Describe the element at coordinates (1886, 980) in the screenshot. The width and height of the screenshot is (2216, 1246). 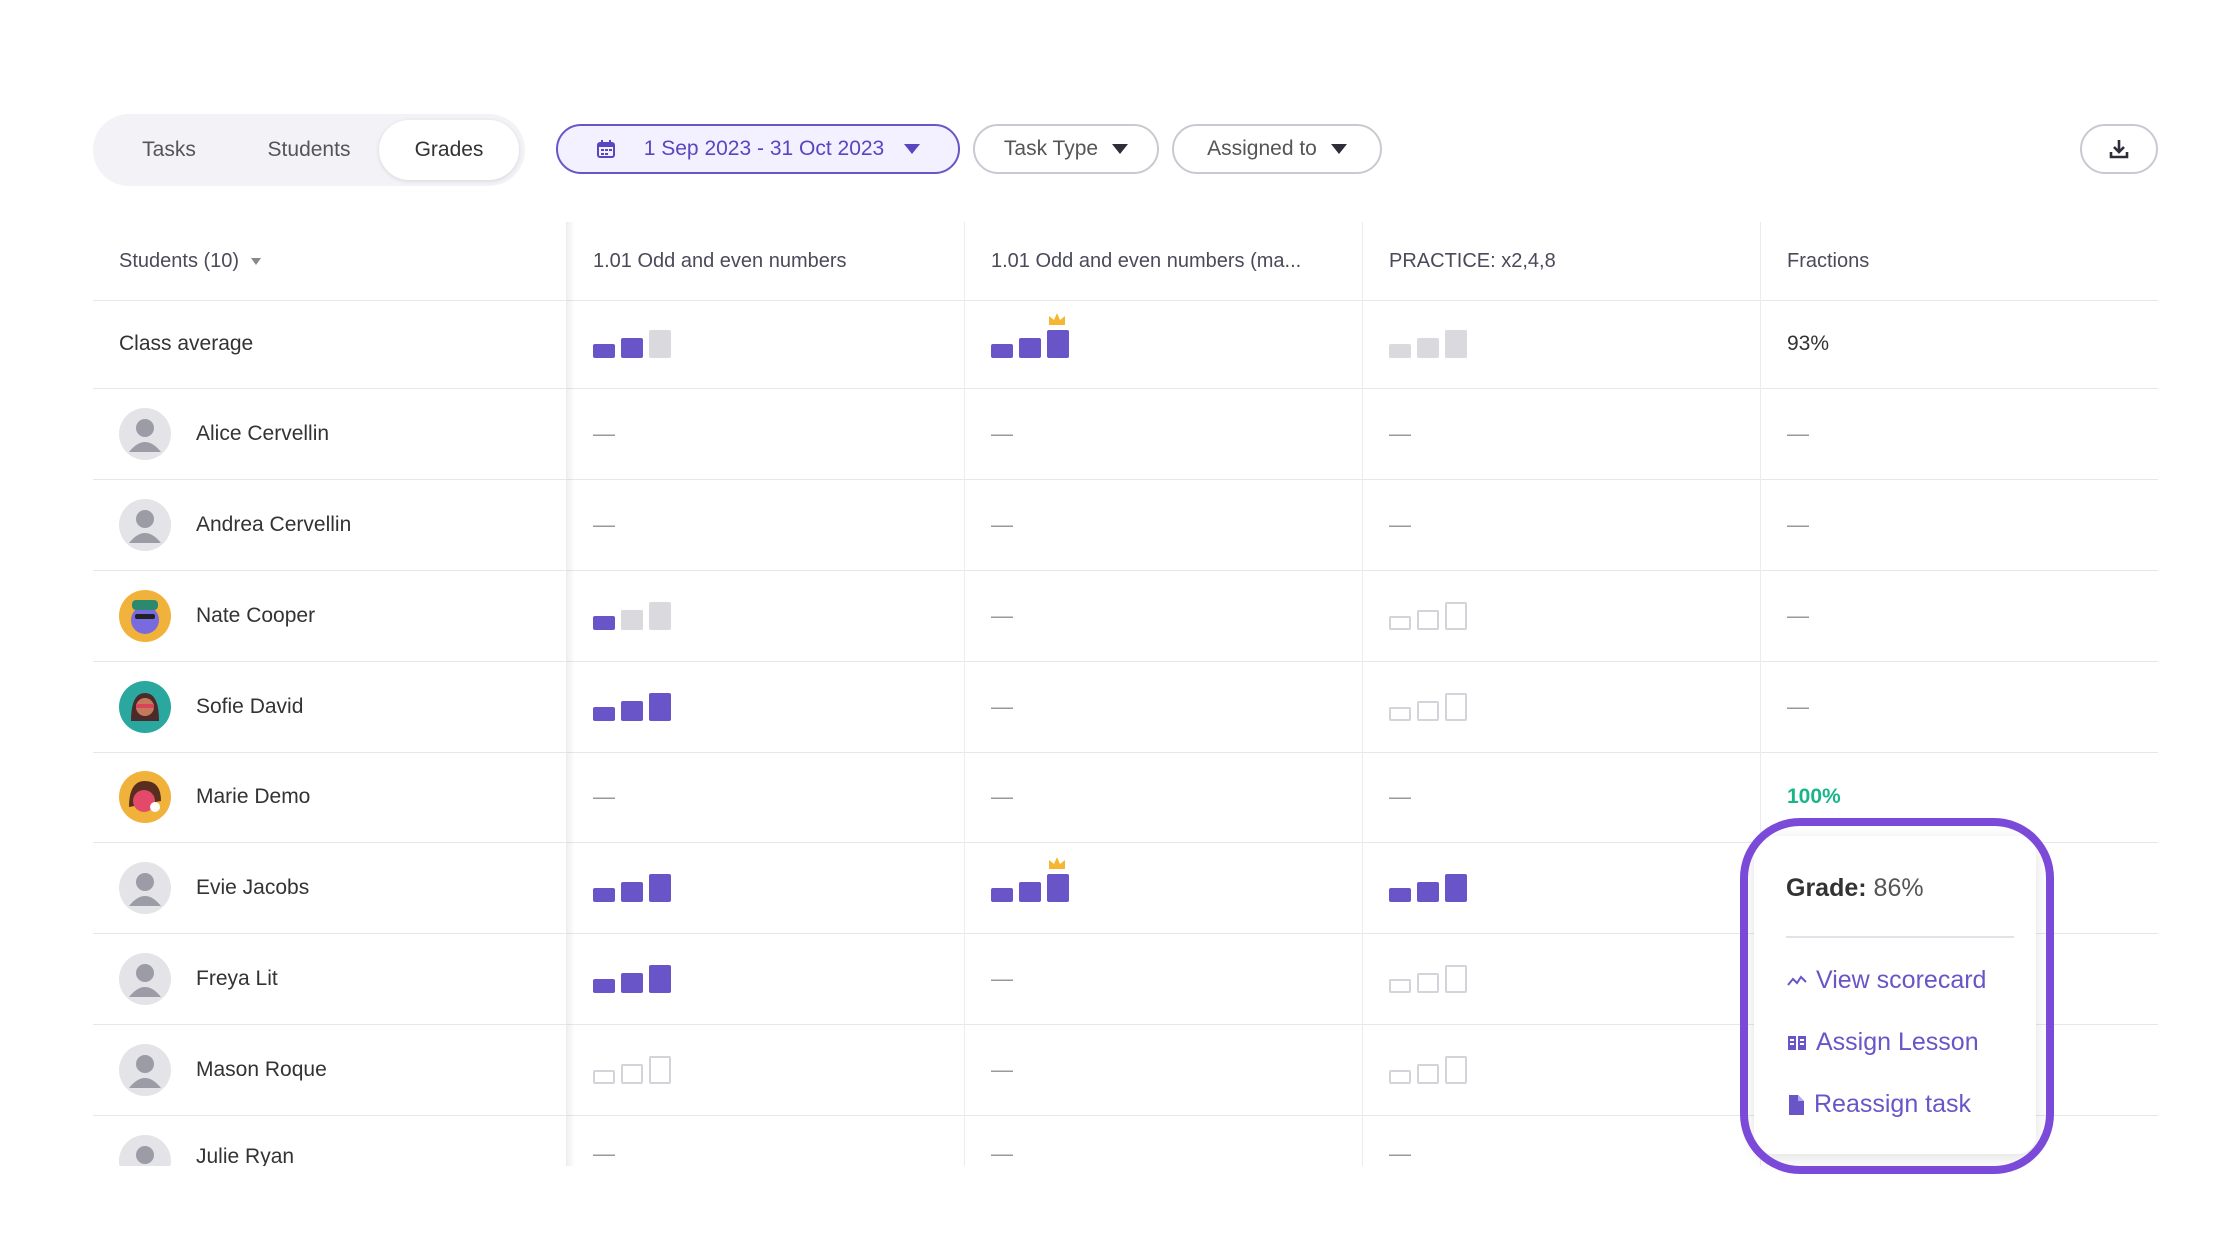
I see `view-scorecard-link: View scorecard` at that location.